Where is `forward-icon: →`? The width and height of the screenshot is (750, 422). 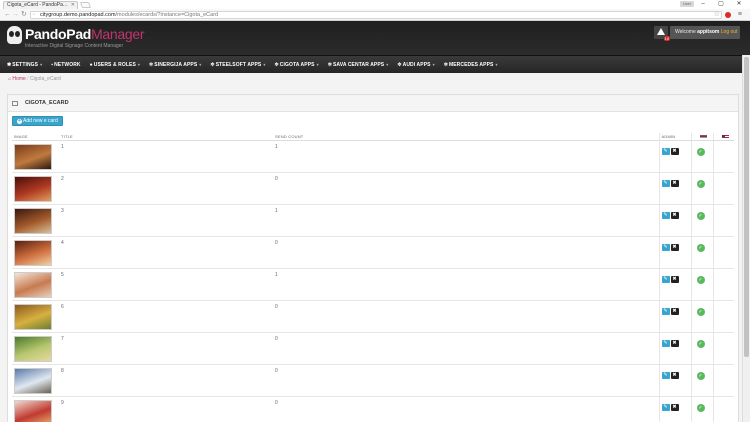 forward-icon: → is located at coordinates (15, 15).